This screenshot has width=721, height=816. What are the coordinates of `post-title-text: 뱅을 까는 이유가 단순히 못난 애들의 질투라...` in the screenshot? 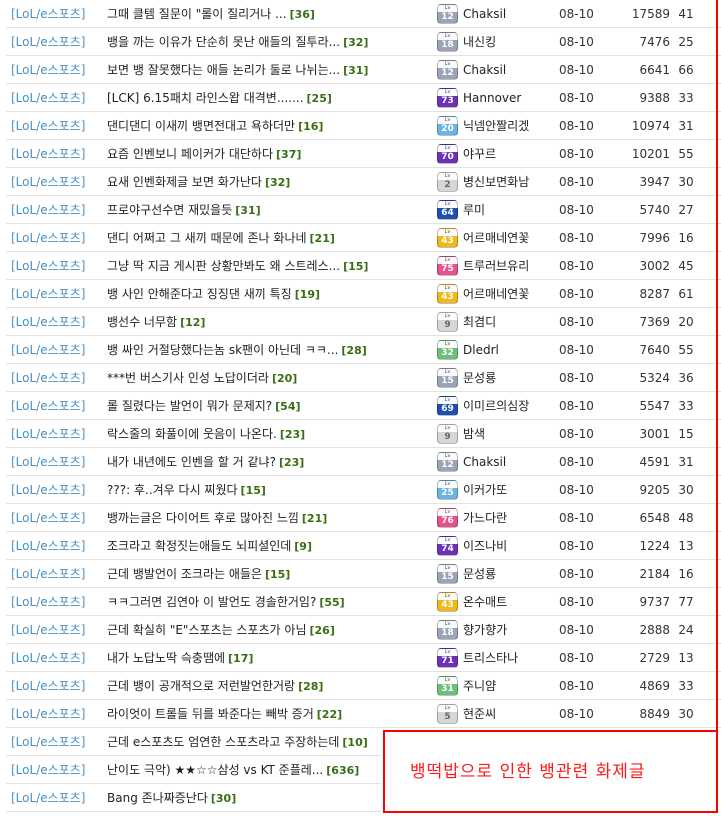 It's located at (223, 42).